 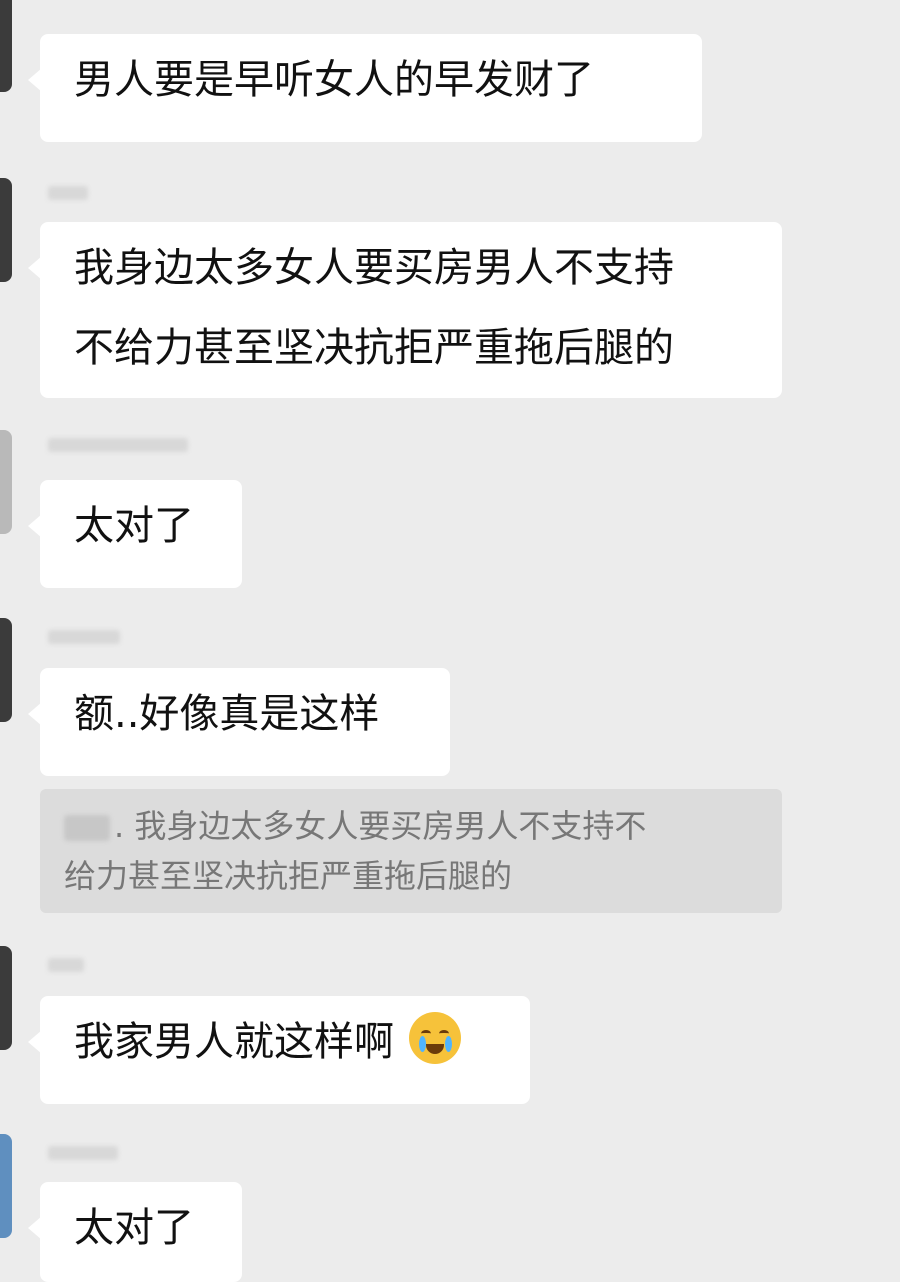 What do you see at coordinates (374, 268) in the screenshot?
I see `message-text-line: 我身边太多女人要买房男人不支持` at bounding box center [374, 268].